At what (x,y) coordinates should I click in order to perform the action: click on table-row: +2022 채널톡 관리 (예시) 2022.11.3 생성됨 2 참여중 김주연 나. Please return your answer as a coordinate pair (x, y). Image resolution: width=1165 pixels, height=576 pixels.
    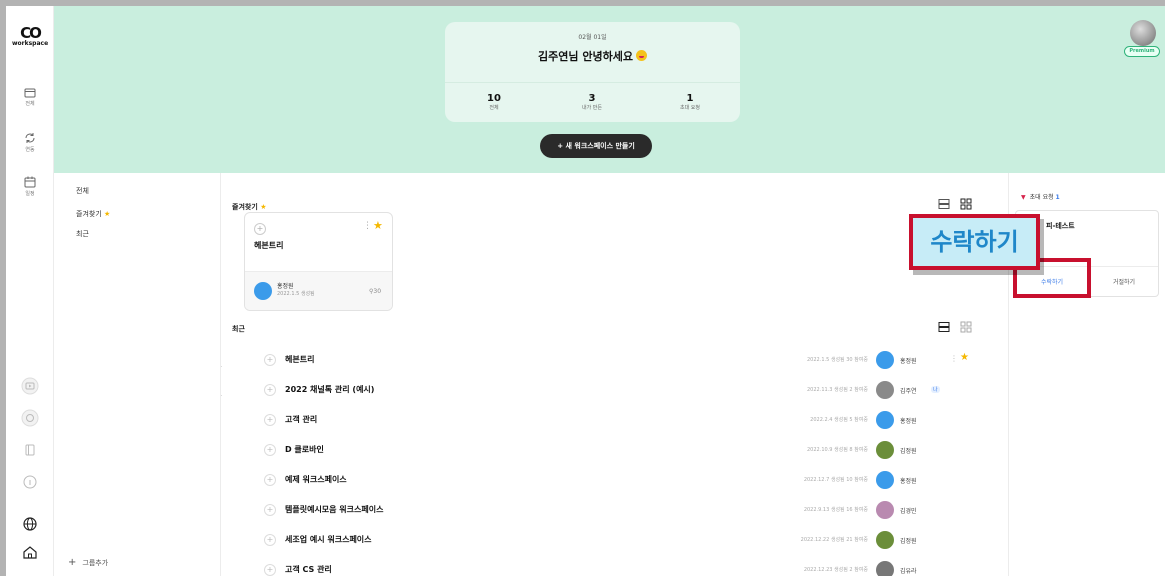
    Looking at the image, I should click on (604, 390).